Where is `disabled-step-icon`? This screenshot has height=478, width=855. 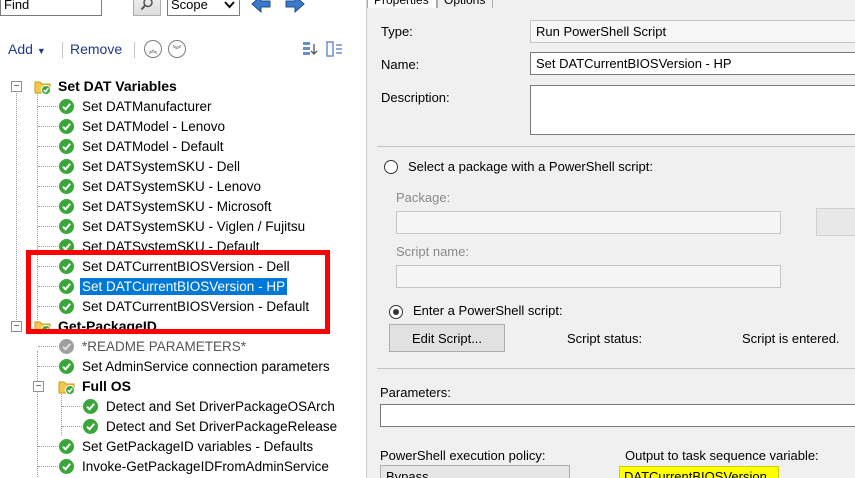
disabled-step-icon is located at coordinates (66, 346).